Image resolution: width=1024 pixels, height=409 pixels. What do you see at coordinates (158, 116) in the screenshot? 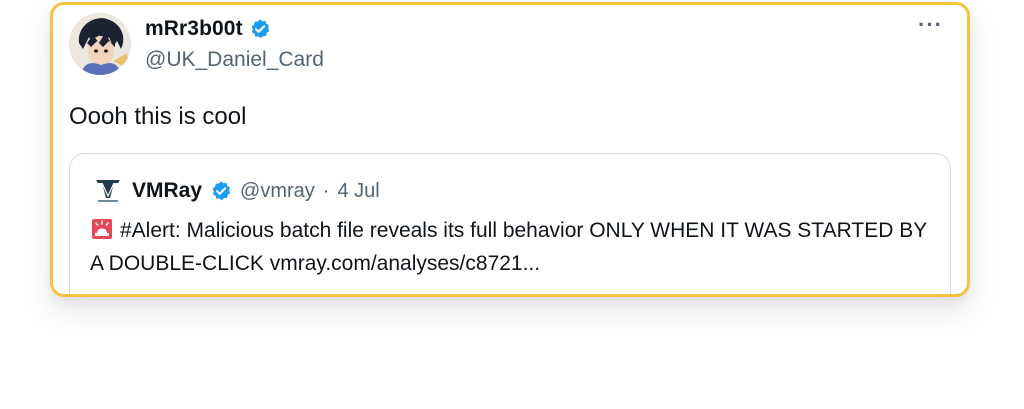
I see `tweet-text: Oooh this is cool` at bounding box center [158, 116].